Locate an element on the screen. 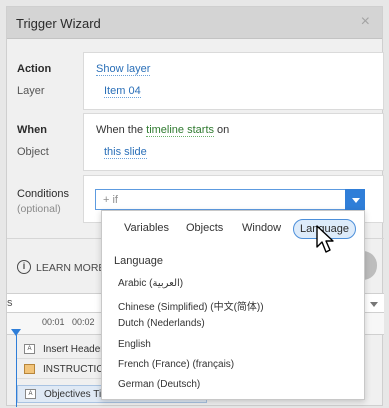 This screenshot has height=408, width=389. close-icon: × is located at coordinates (365, 22).